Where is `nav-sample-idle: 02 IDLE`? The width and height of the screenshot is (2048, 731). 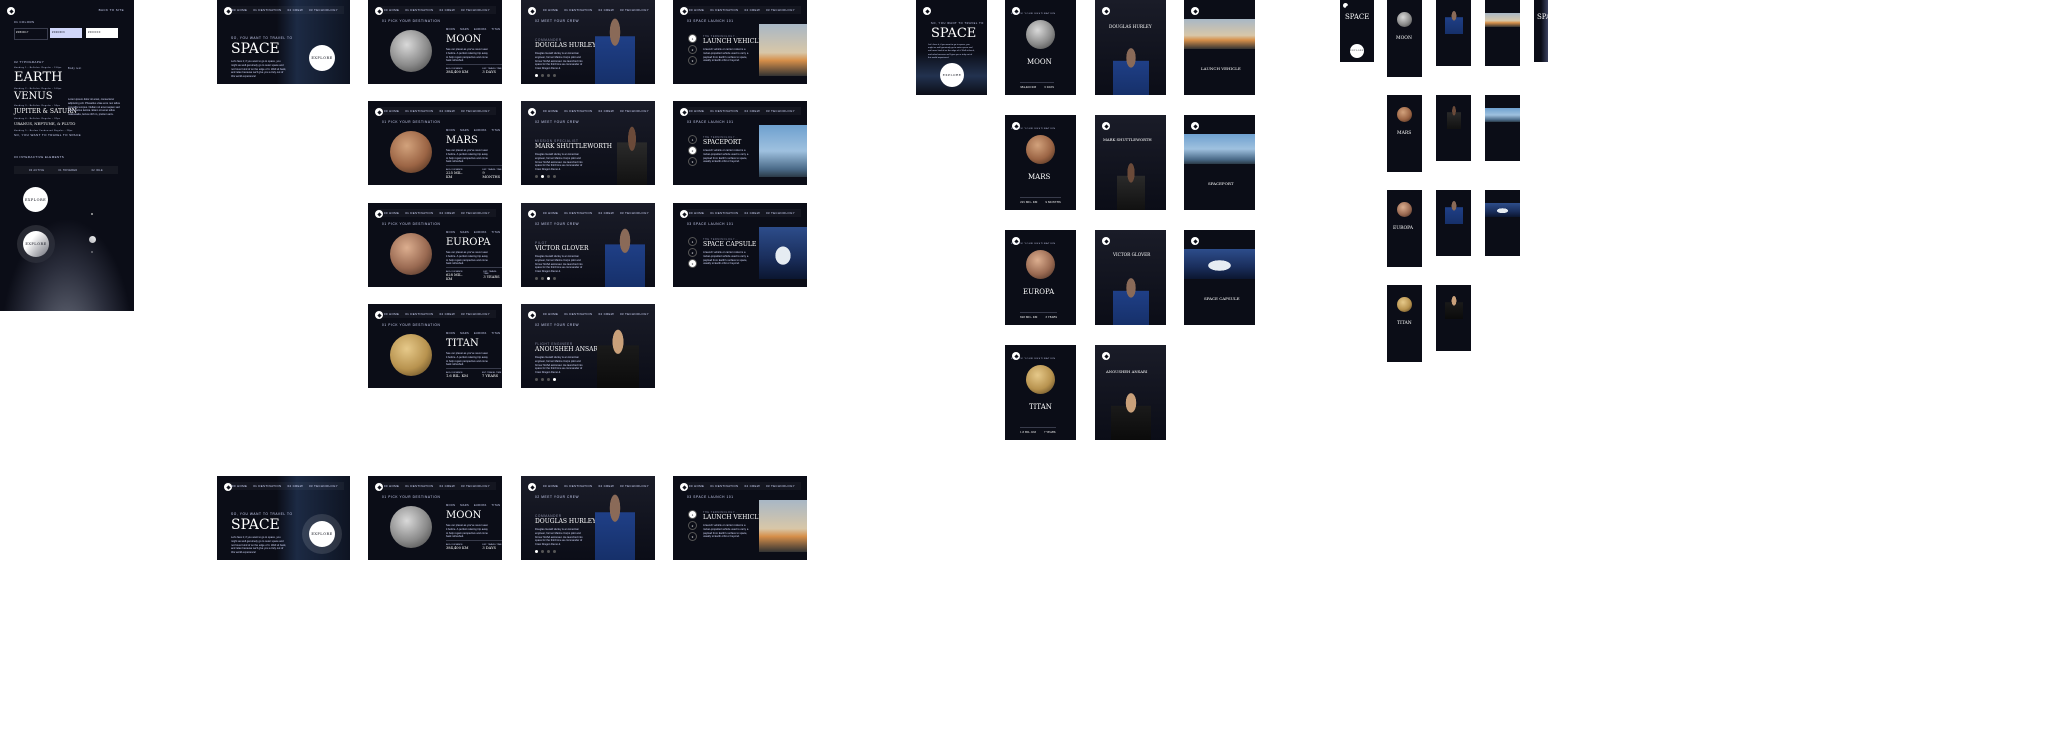
nav-sample-idle: 02 IDLE is located at coordinates (97, 170).